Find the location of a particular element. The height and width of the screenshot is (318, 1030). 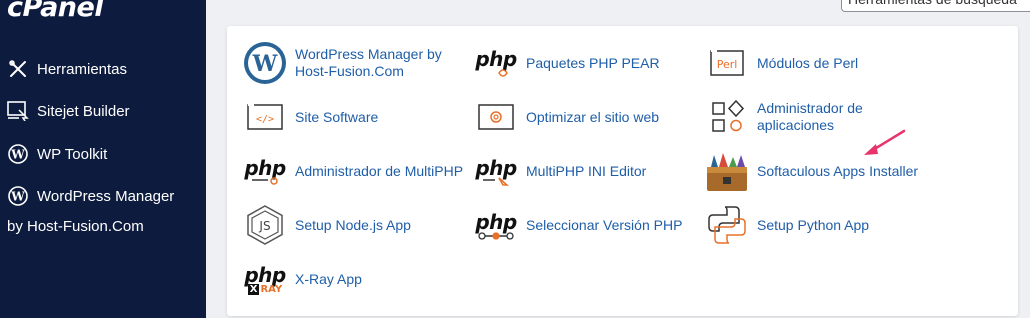

app-label: Seleccionar Versión PHP is located at coordinates (604, 224).